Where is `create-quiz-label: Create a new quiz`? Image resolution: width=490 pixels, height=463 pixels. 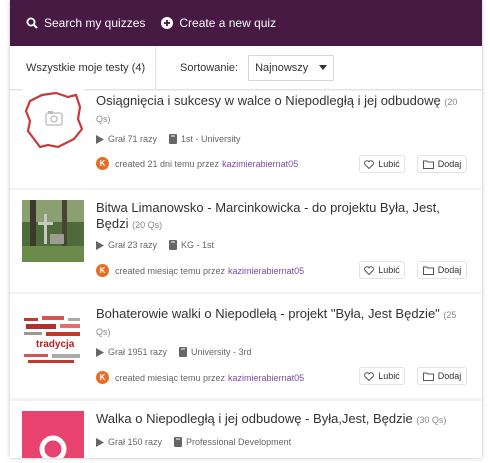 create-quiz-label: Create a new quiz is located at coordinates (228, 23).